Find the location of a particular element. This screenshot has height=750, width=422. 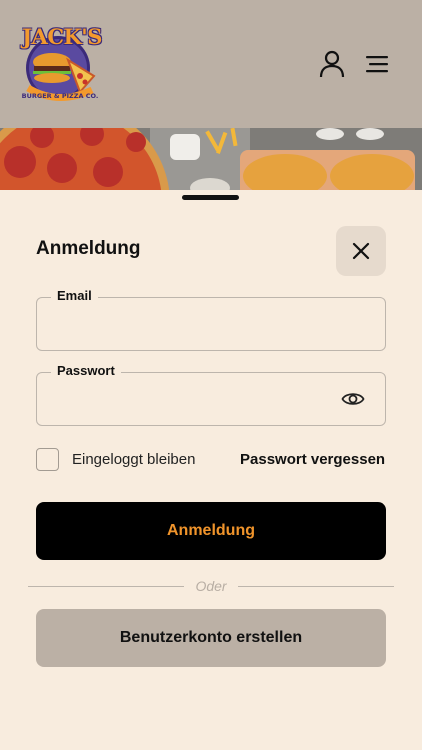

login-button: Anmeldung is located at coordinates (211, 531).